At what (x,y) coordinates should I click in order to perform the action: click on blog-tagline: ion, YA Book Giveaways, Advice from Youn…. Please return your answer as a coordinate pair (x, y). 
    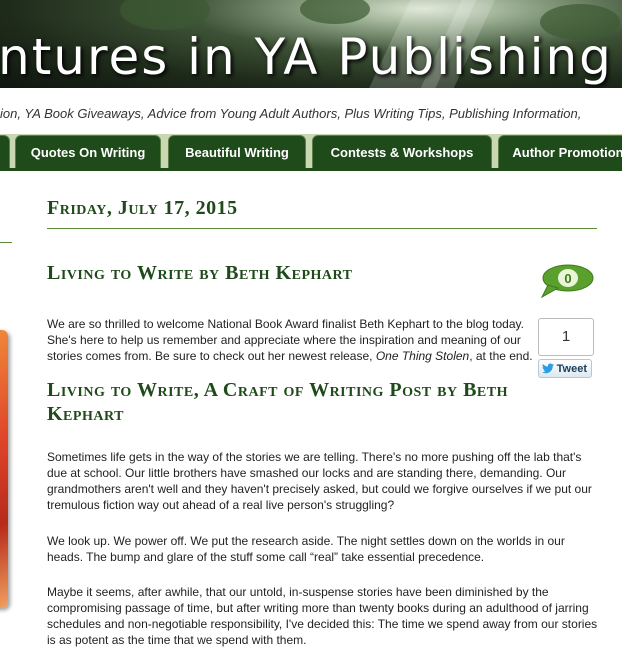
    Looking at the image, I should click on (311, 111).